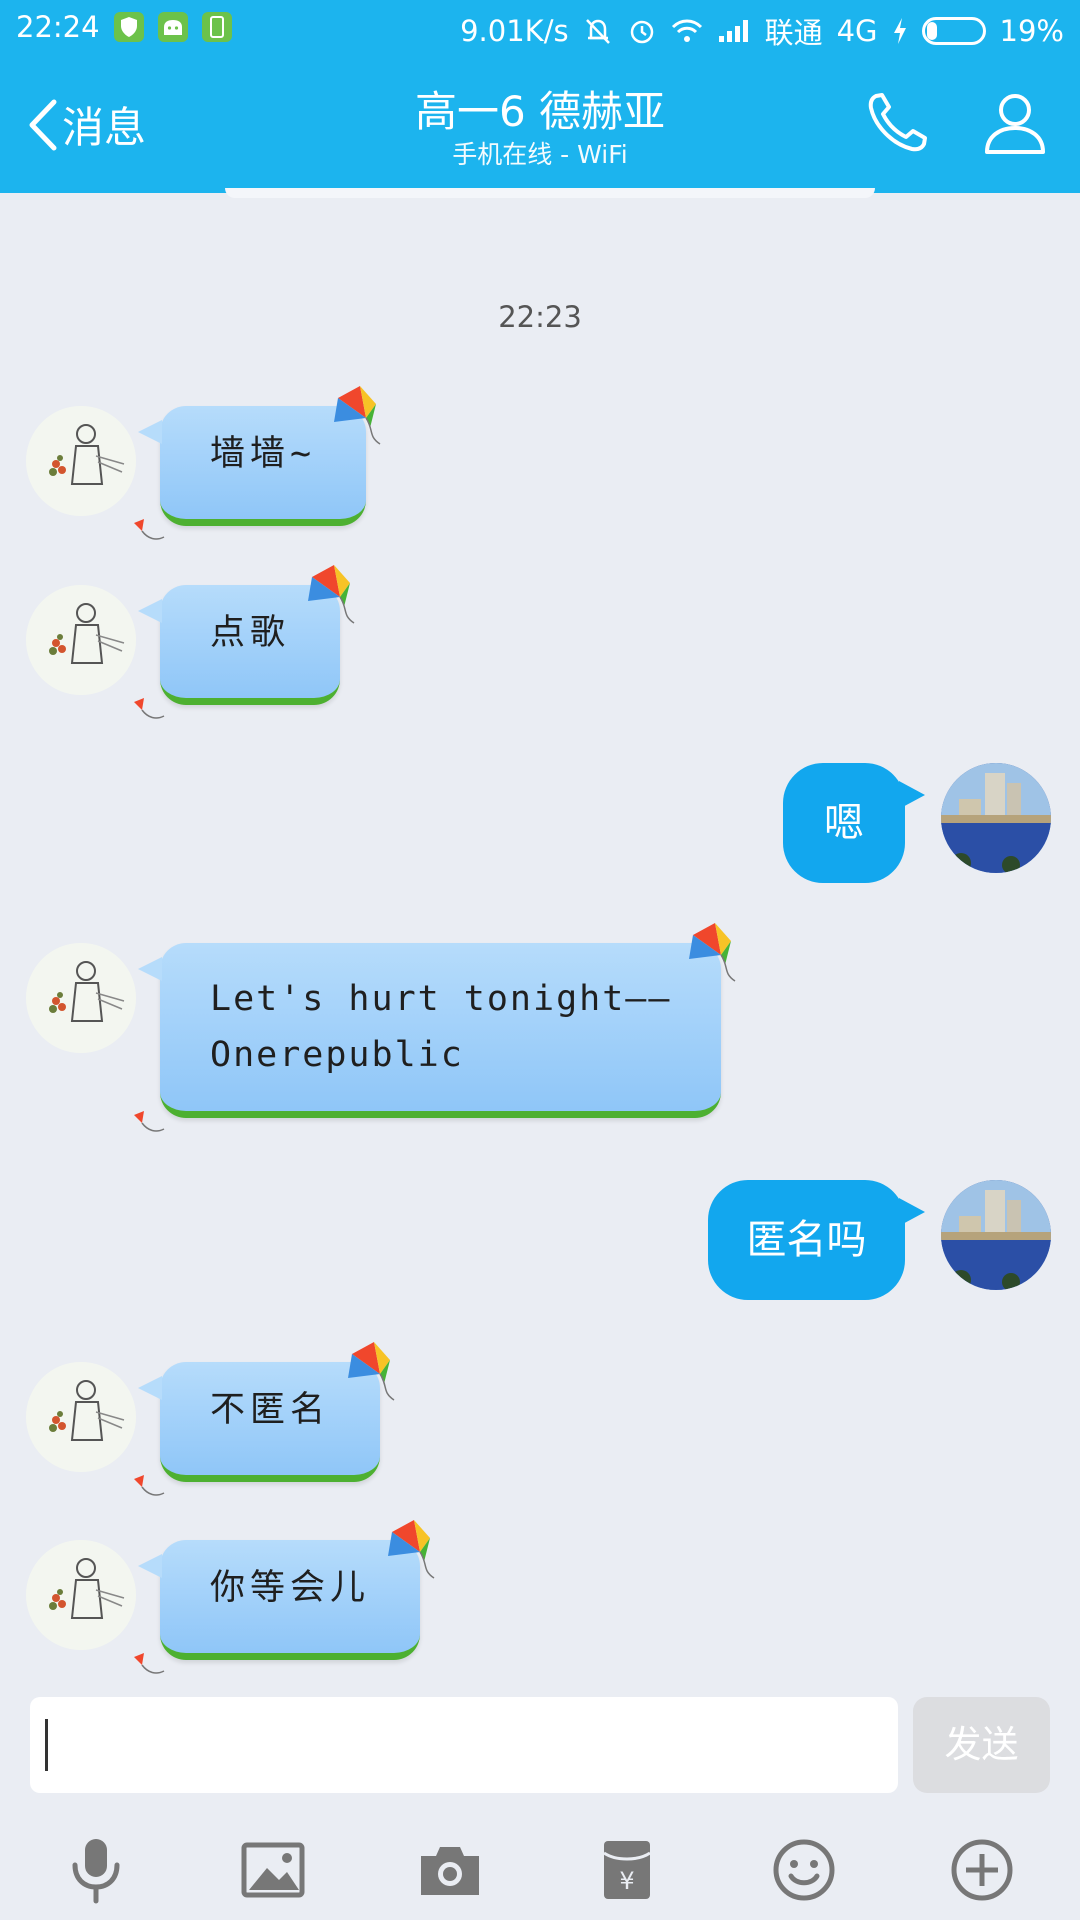 This screenshot has height=1920, width=1080. I want to click on network-speed: 9.01K/s, so click(514, 31).